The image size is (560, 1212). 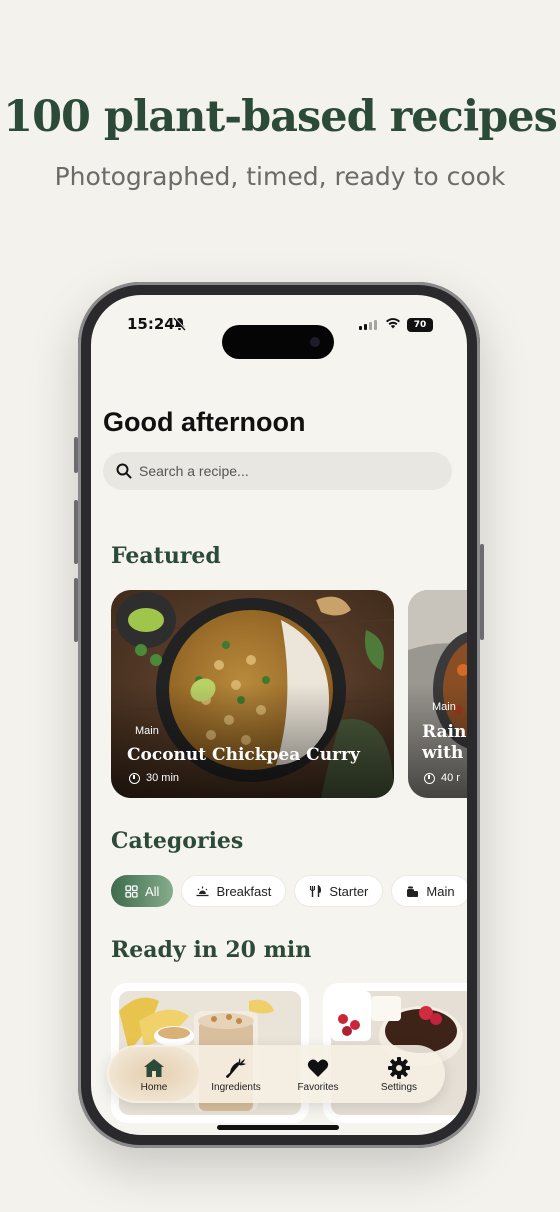 I want to click on search-input, so click(x=289, y=471).